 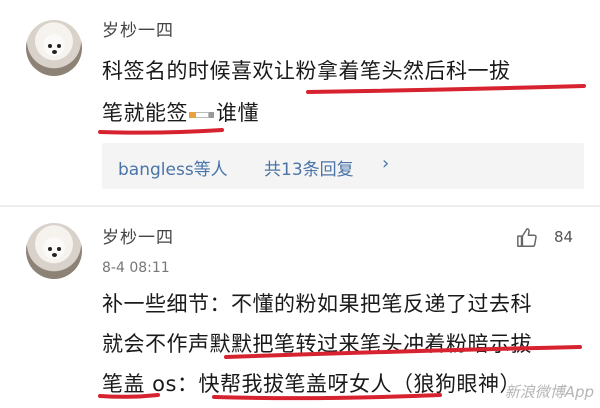 I want to click on comment-text-line: 笔就能签 谁懂, so click(x=180, y=113).